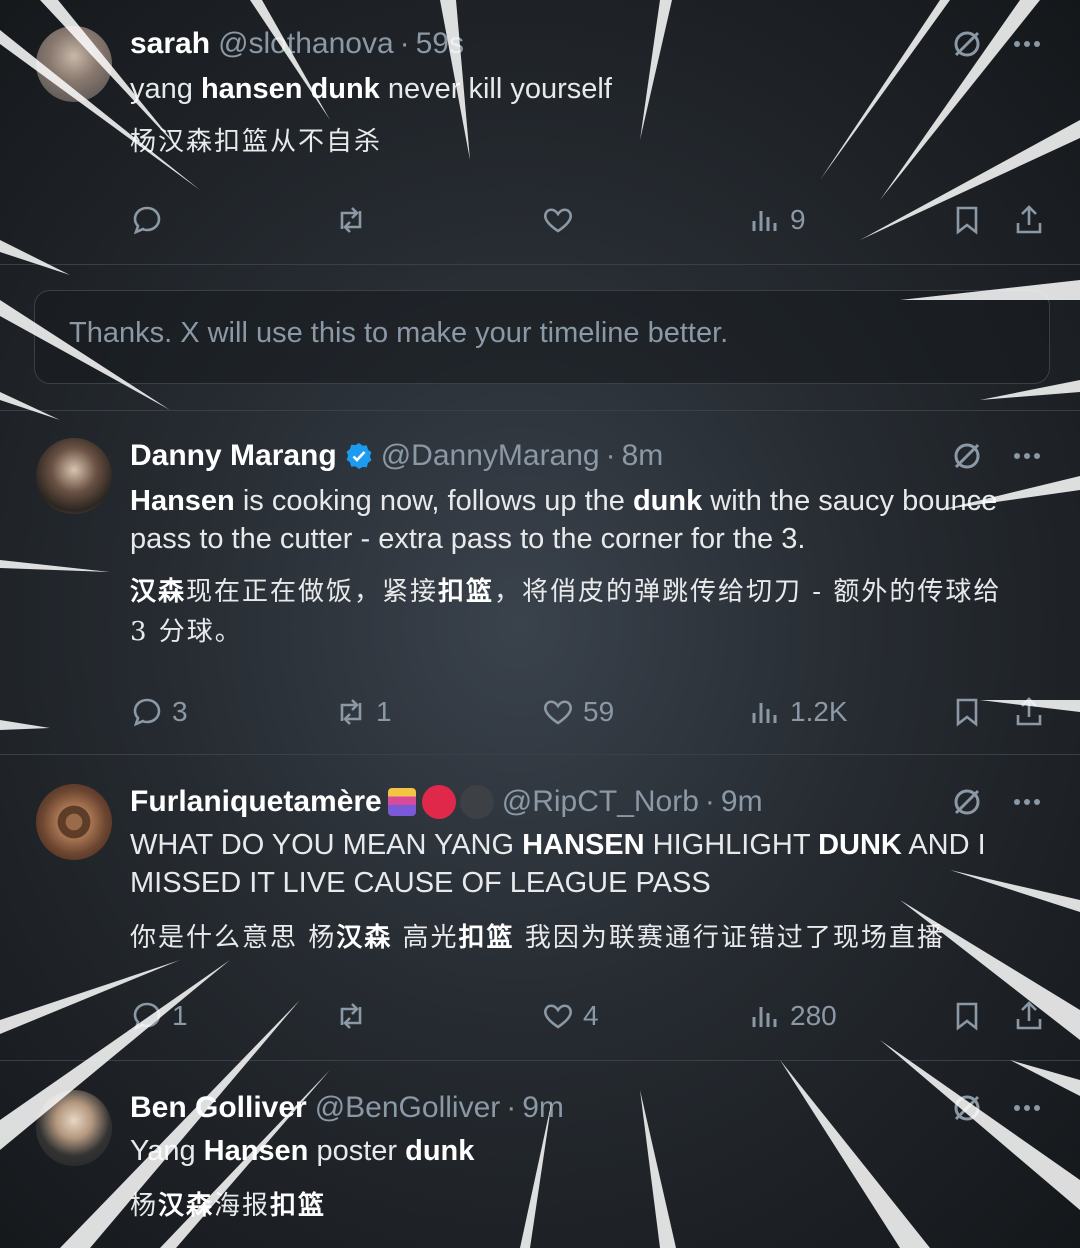  What do you see at coordinates (256, 142) in the screenshot?
I see `tweet-translation: 杨汉森扣篮从不自杀` at bounding box center [256, 142].